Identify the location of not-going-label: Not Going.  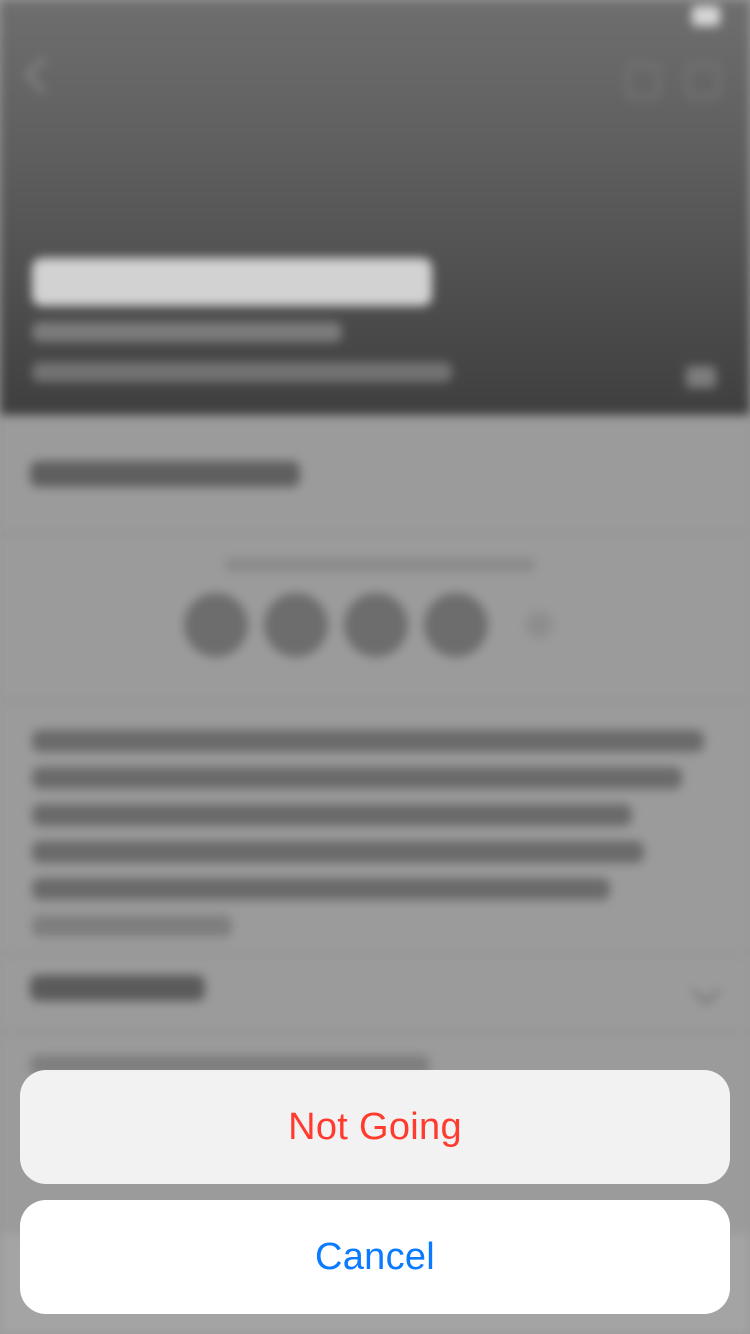
(375, 1126).